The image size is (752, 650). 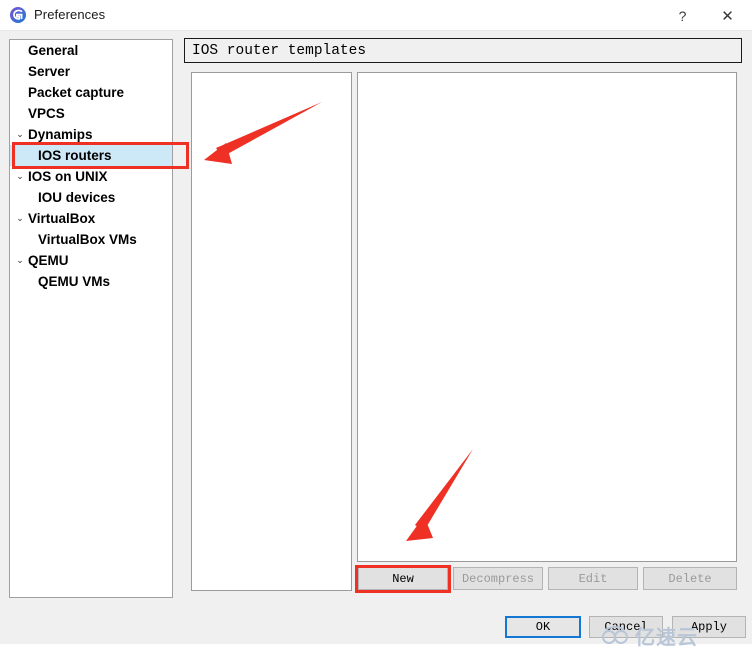 I want to click on sidebar-item-label: Packet capture, so click(x=76, y=92).